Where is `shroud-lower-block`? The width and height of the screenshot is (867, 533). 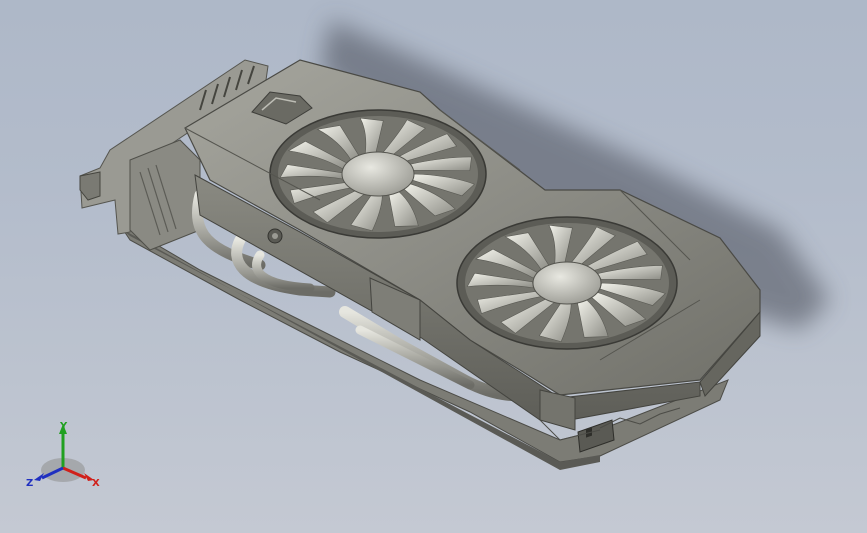 shroud-lower-block is located at coordinates (557, 410).